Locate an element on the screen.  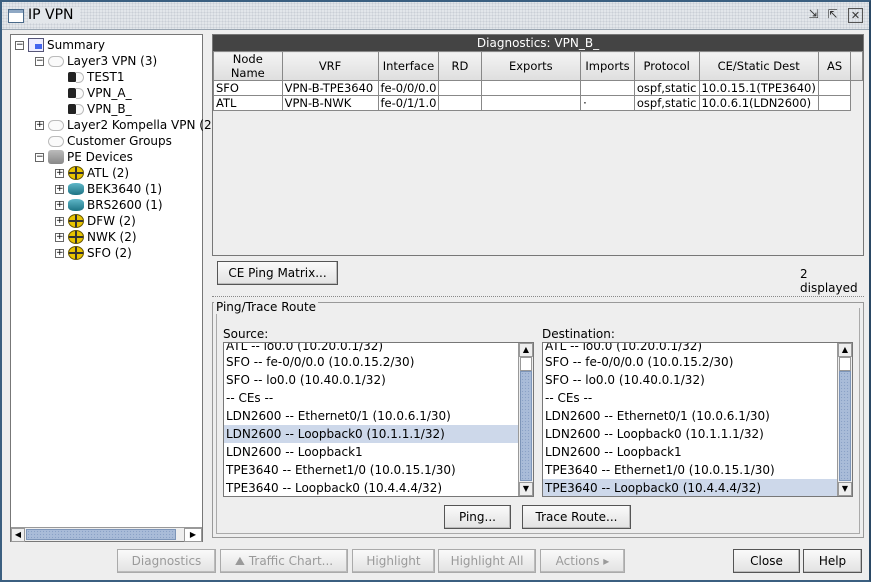
column-header: Interface is located at coordinates (408, 66).